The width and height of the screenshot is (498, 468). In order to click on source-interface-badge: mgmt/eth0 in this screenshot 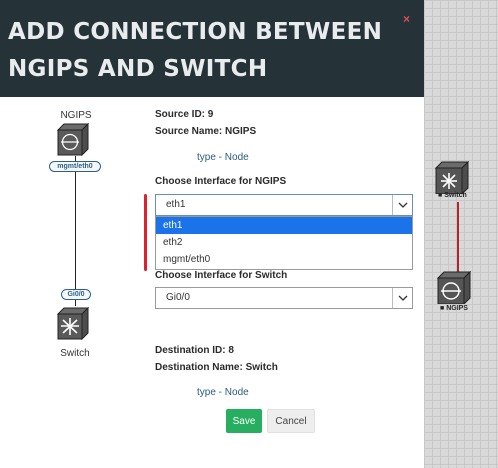, I will do `click(75, 166)`.